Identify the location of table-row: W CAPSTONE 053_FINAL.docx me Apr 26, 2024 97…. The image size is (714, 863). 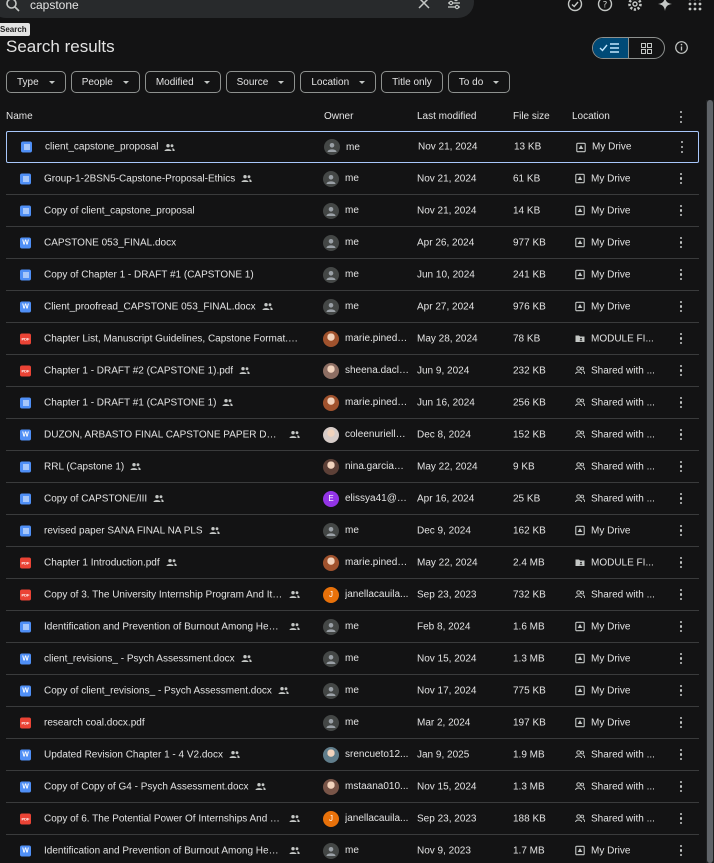
(352, 243).